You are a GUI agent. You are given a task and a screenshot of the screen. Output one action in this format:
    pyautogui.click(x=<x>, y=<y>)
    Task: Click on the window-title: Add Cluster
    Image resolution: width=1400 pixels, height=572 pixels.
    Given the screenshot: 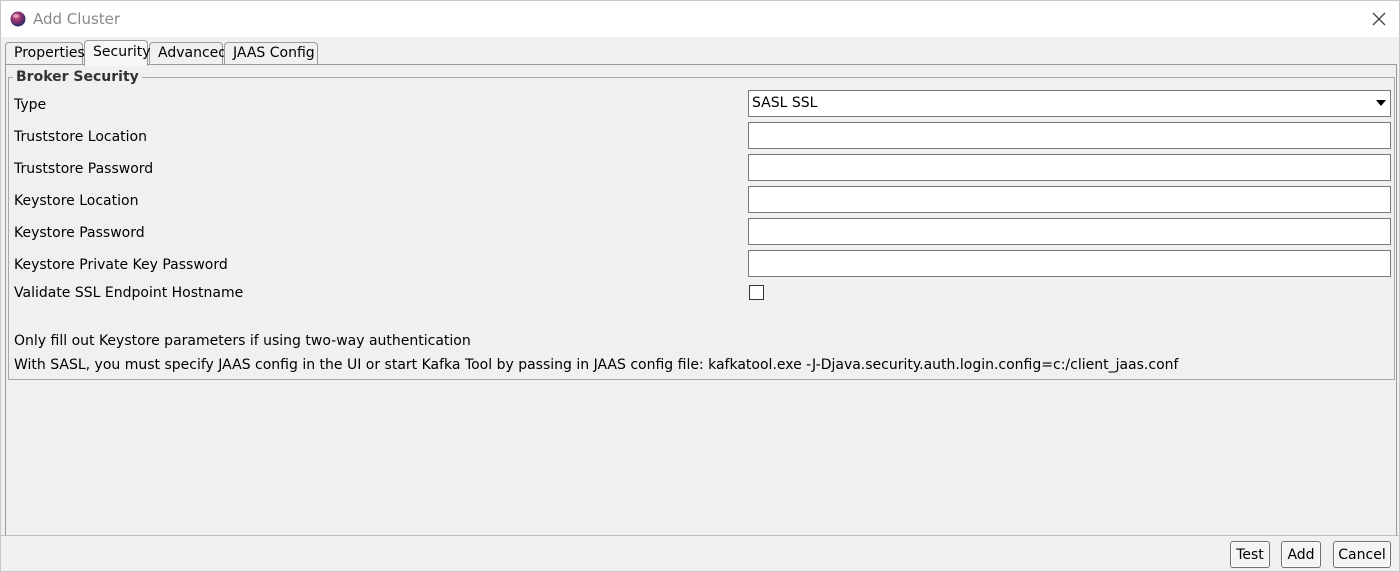 What is the action you would take?
    pyautogui.click(x=77, y=19)
    